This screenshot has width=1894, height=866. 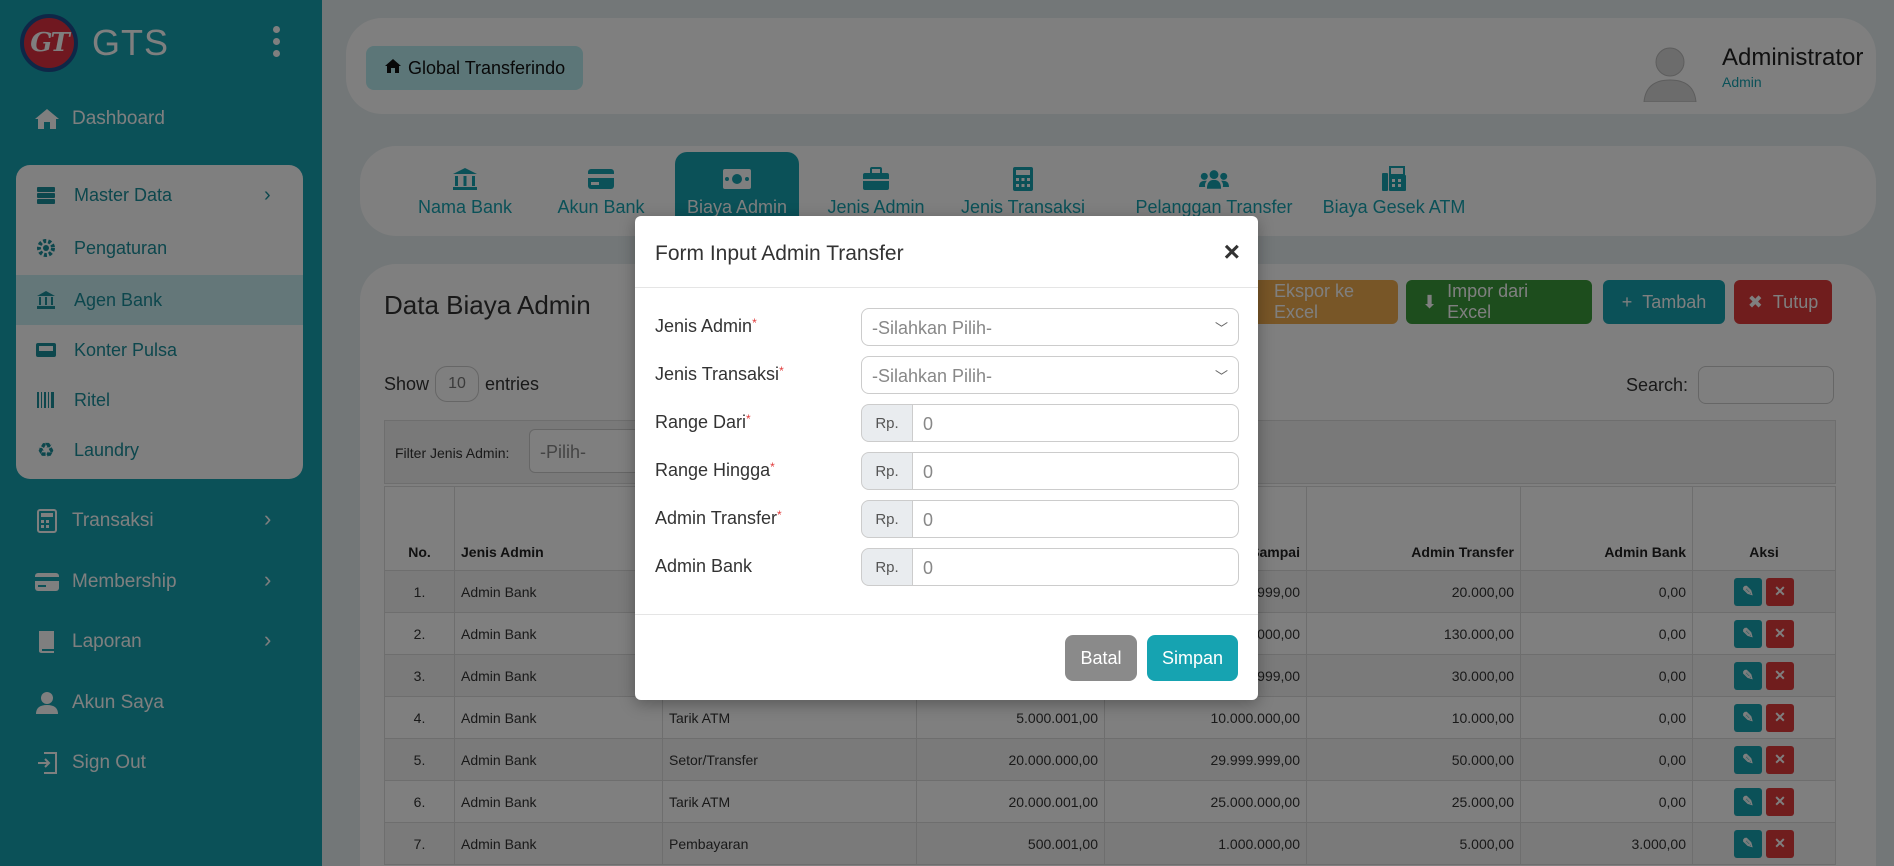 What do you see at coordinates (718, 518) in the screenshot?
I see `field-label: Admin Transfer*` at bounding box center [718, 518].